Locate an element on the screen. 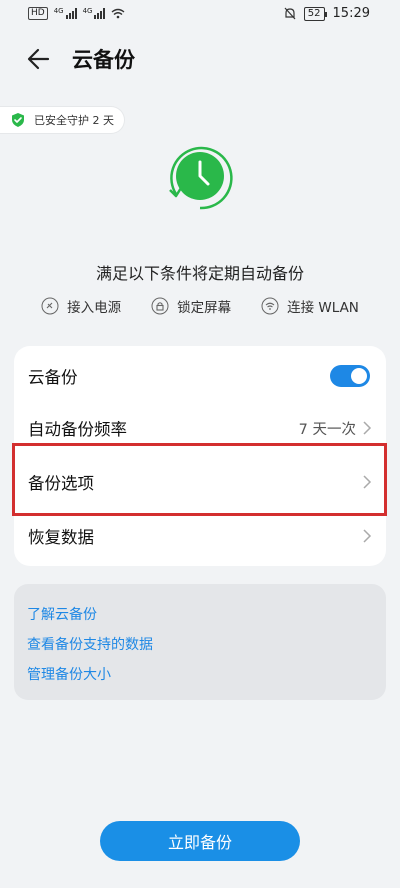 The image size is (400, 888). condition-label: 锁定屏幕 is located at coordinates (204, 308).